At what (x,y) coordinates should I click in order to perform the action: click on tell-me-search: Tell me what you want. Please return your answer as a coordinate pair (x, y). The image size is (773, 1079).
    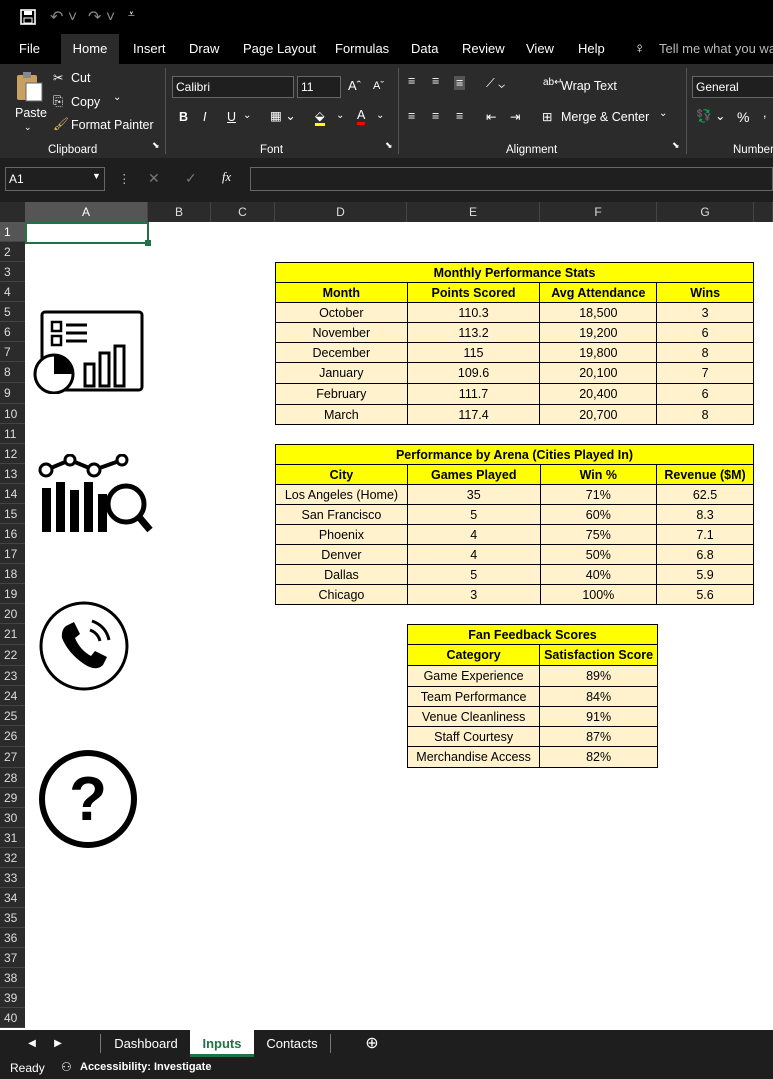
    Looking at the image, I should click on (716, 49).